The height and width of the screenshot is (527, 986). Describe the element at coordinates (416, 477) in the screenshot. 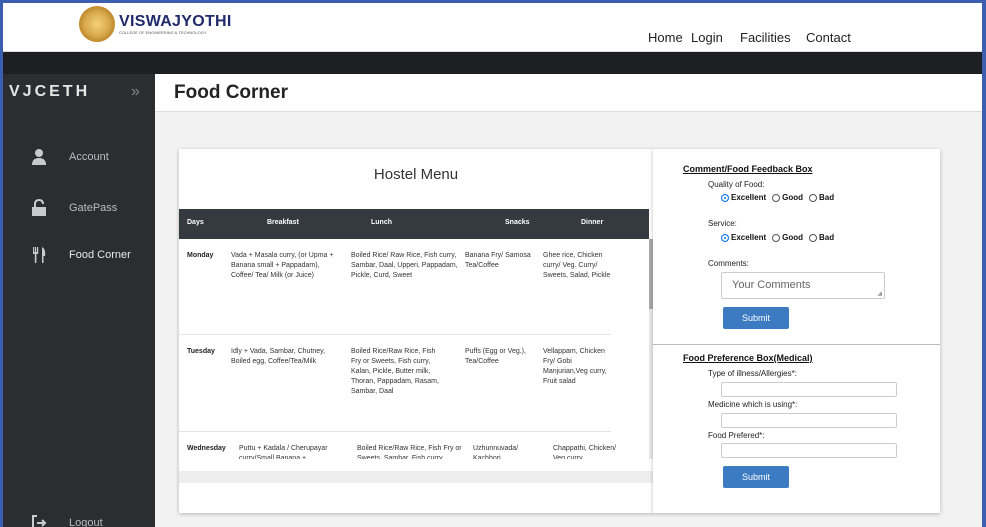

I see `menu-horizontal-scrollbar` at that location.